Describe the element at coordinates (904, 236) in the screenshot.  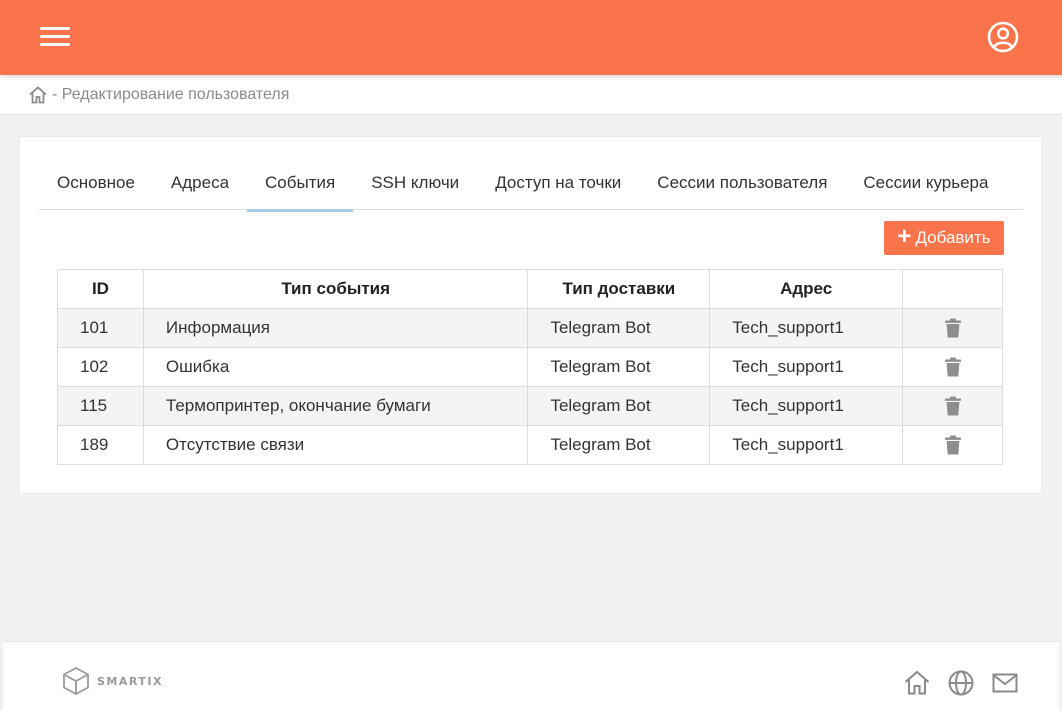
I see `plus-icon: +` at that location.